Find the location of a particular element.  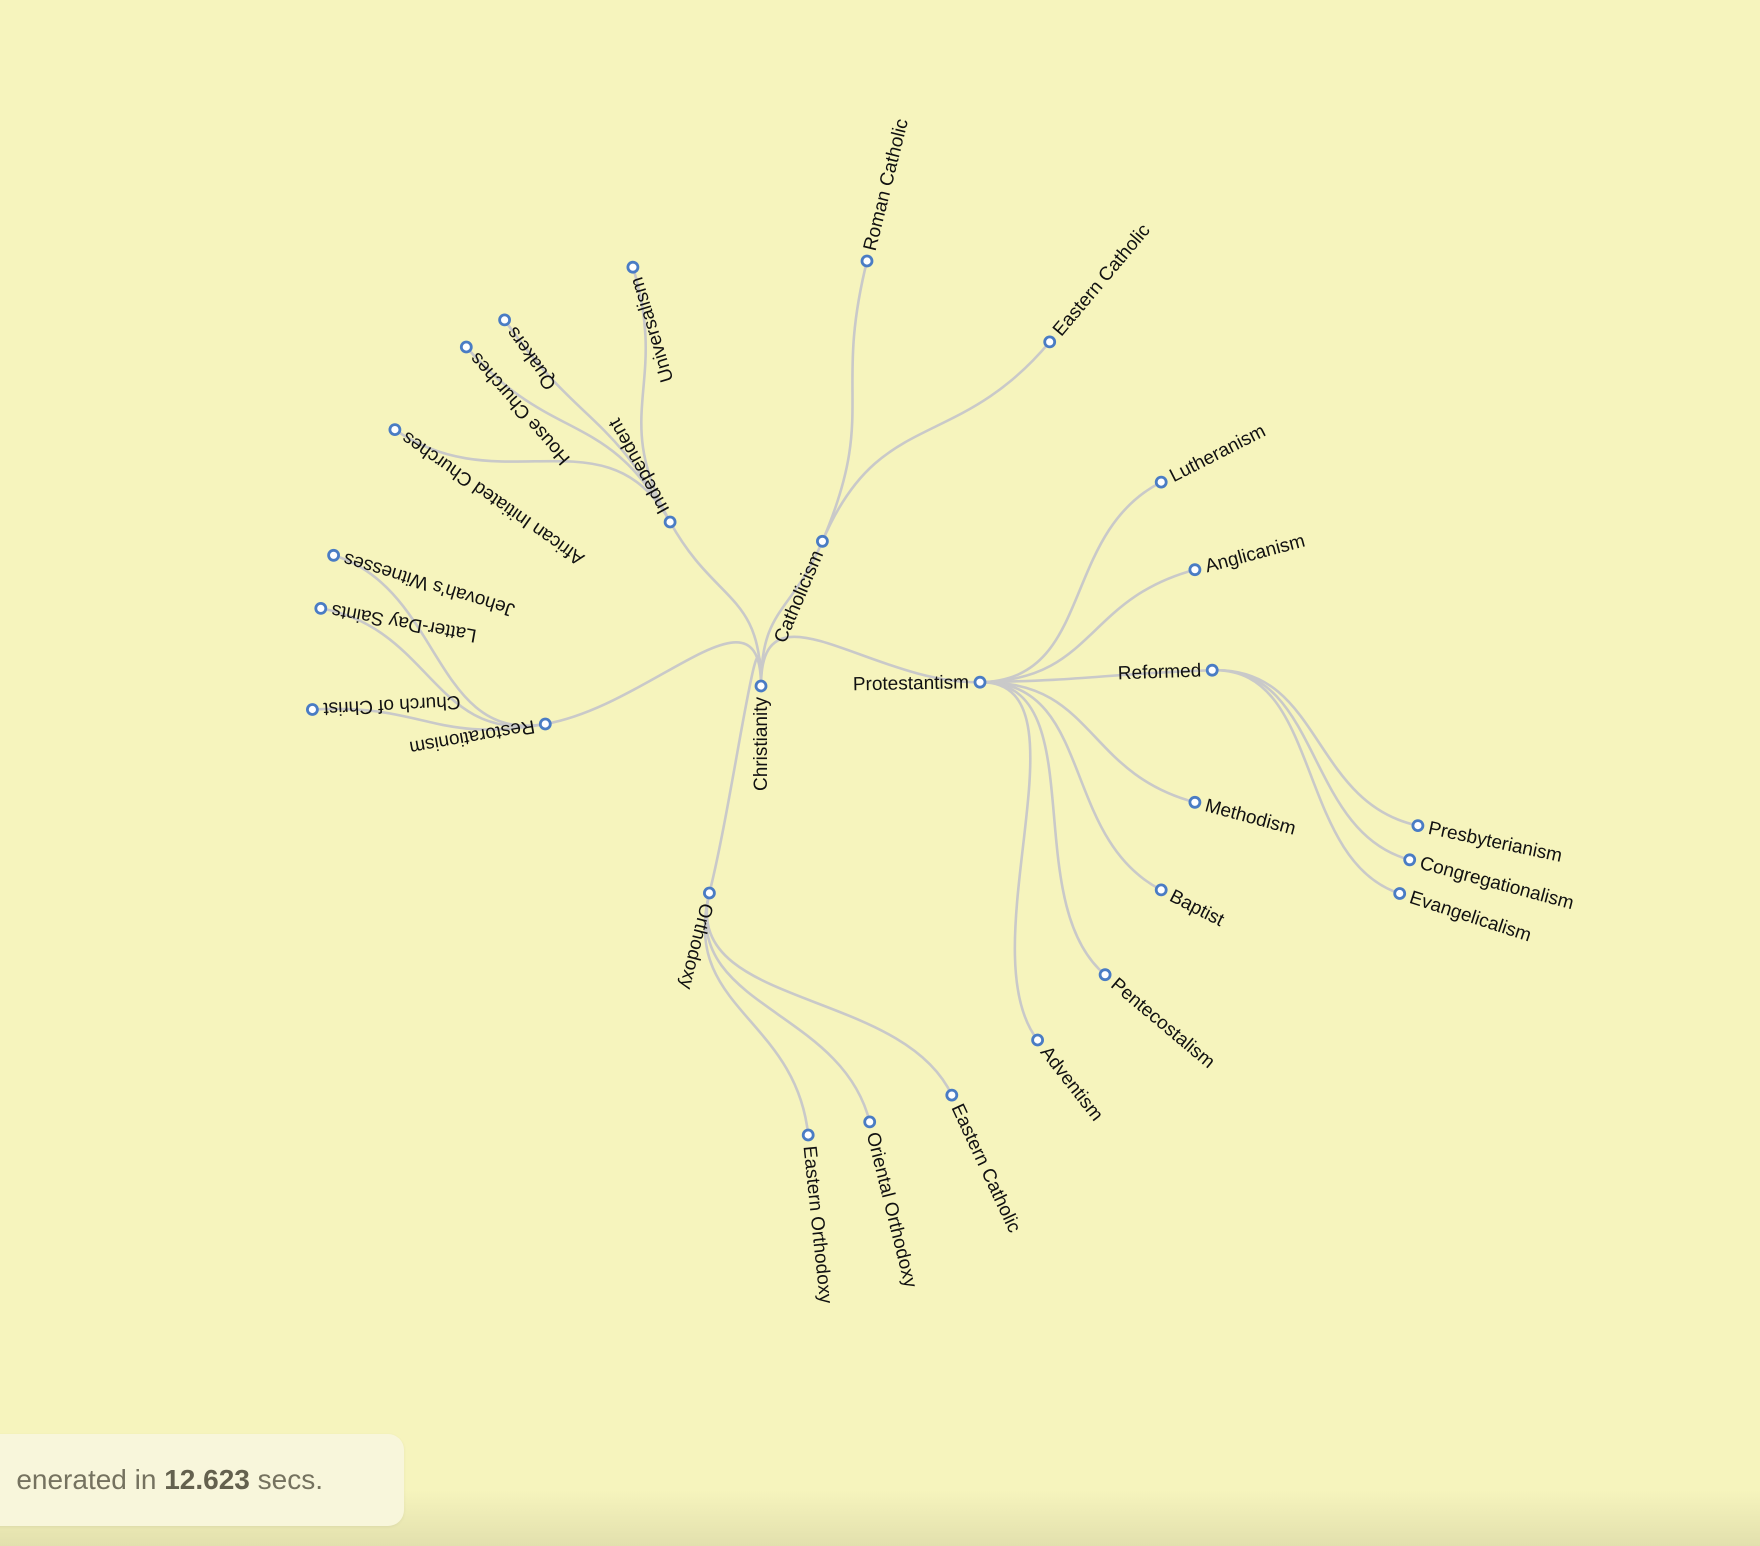

node-label: Baptist is located at coordinates (1197, 908).